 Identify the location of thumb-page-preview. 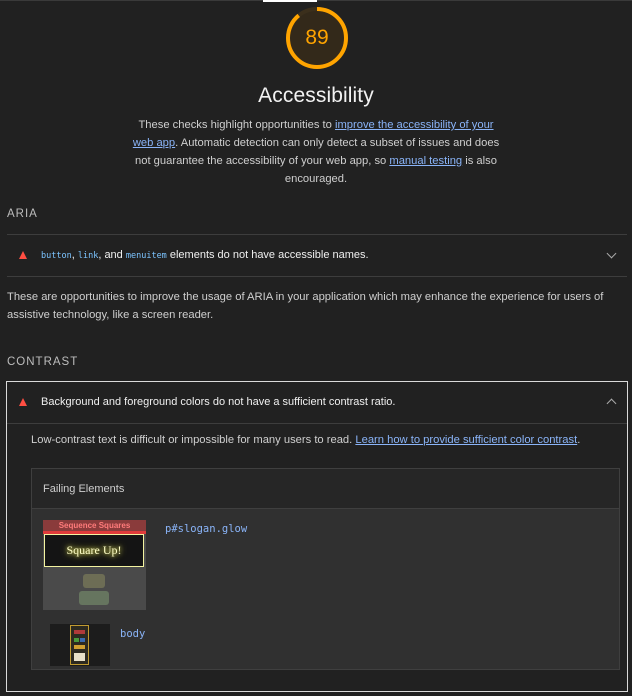
(79, 645).